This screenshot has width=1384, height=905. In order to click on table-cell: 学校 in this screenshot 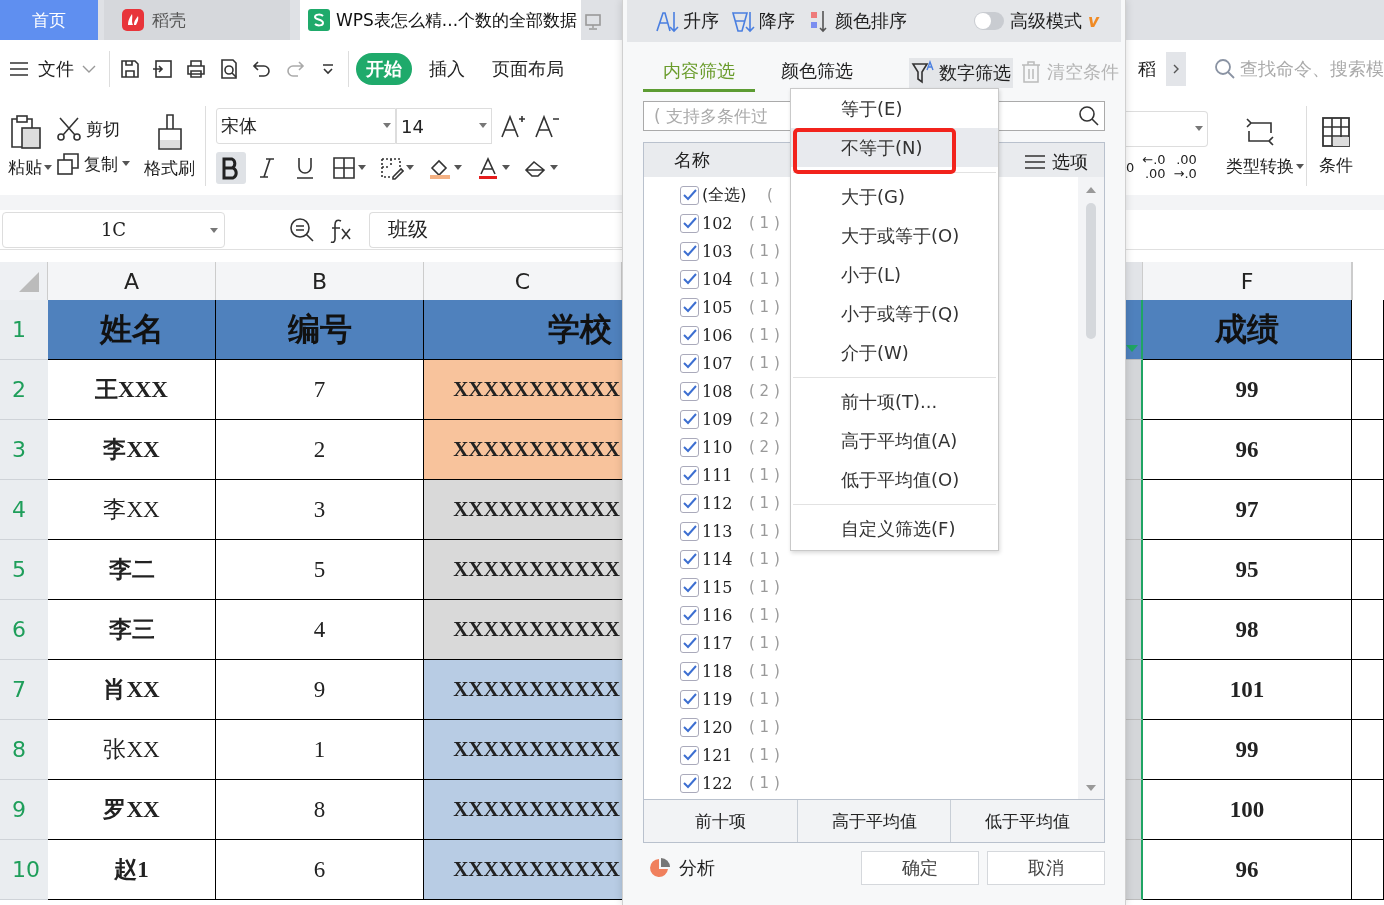, I will do `click(523, 330)`.